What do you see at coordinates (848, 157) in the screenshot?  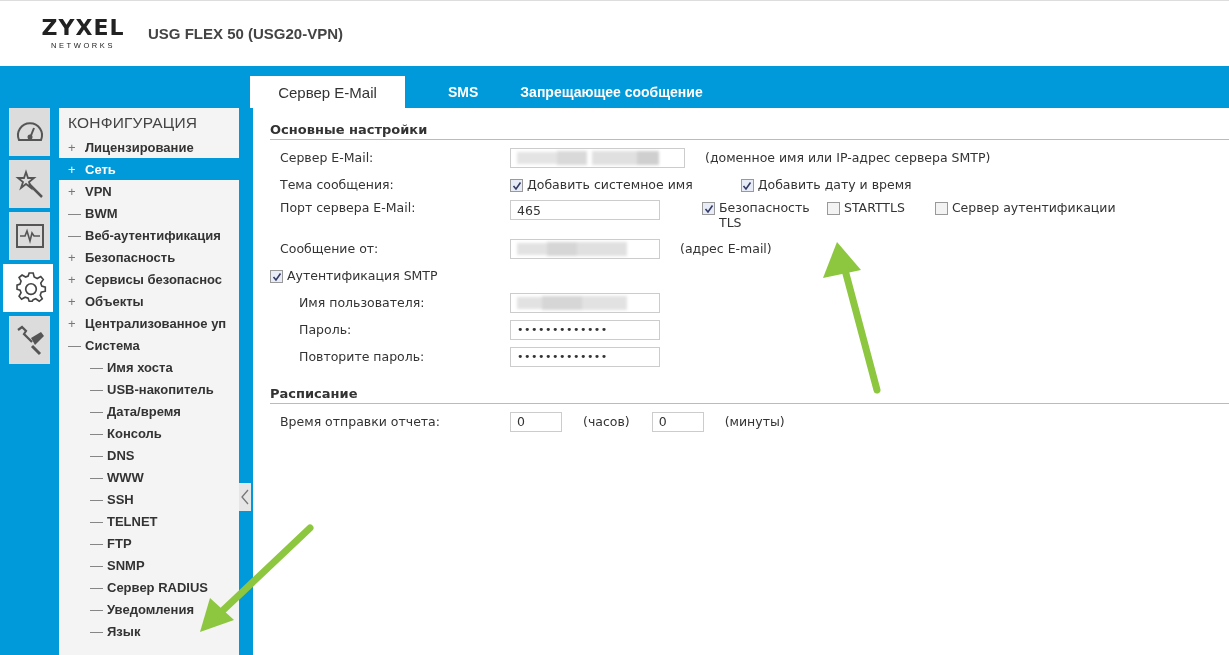 I see `hint-text: (доменное имя или IP-адрес сервера SMTP)` at bounding box center [848, 157].